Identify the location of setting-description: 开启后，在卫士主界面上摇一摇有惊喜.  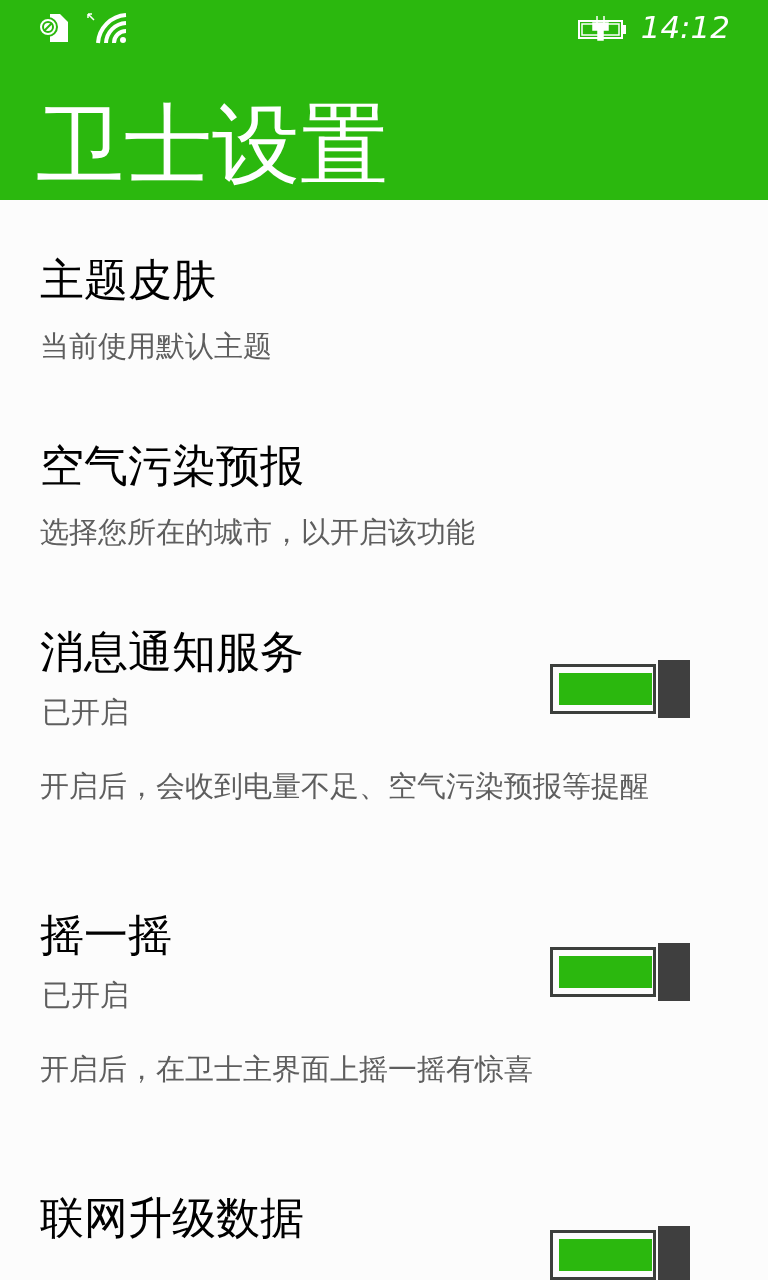
(287, 1069).